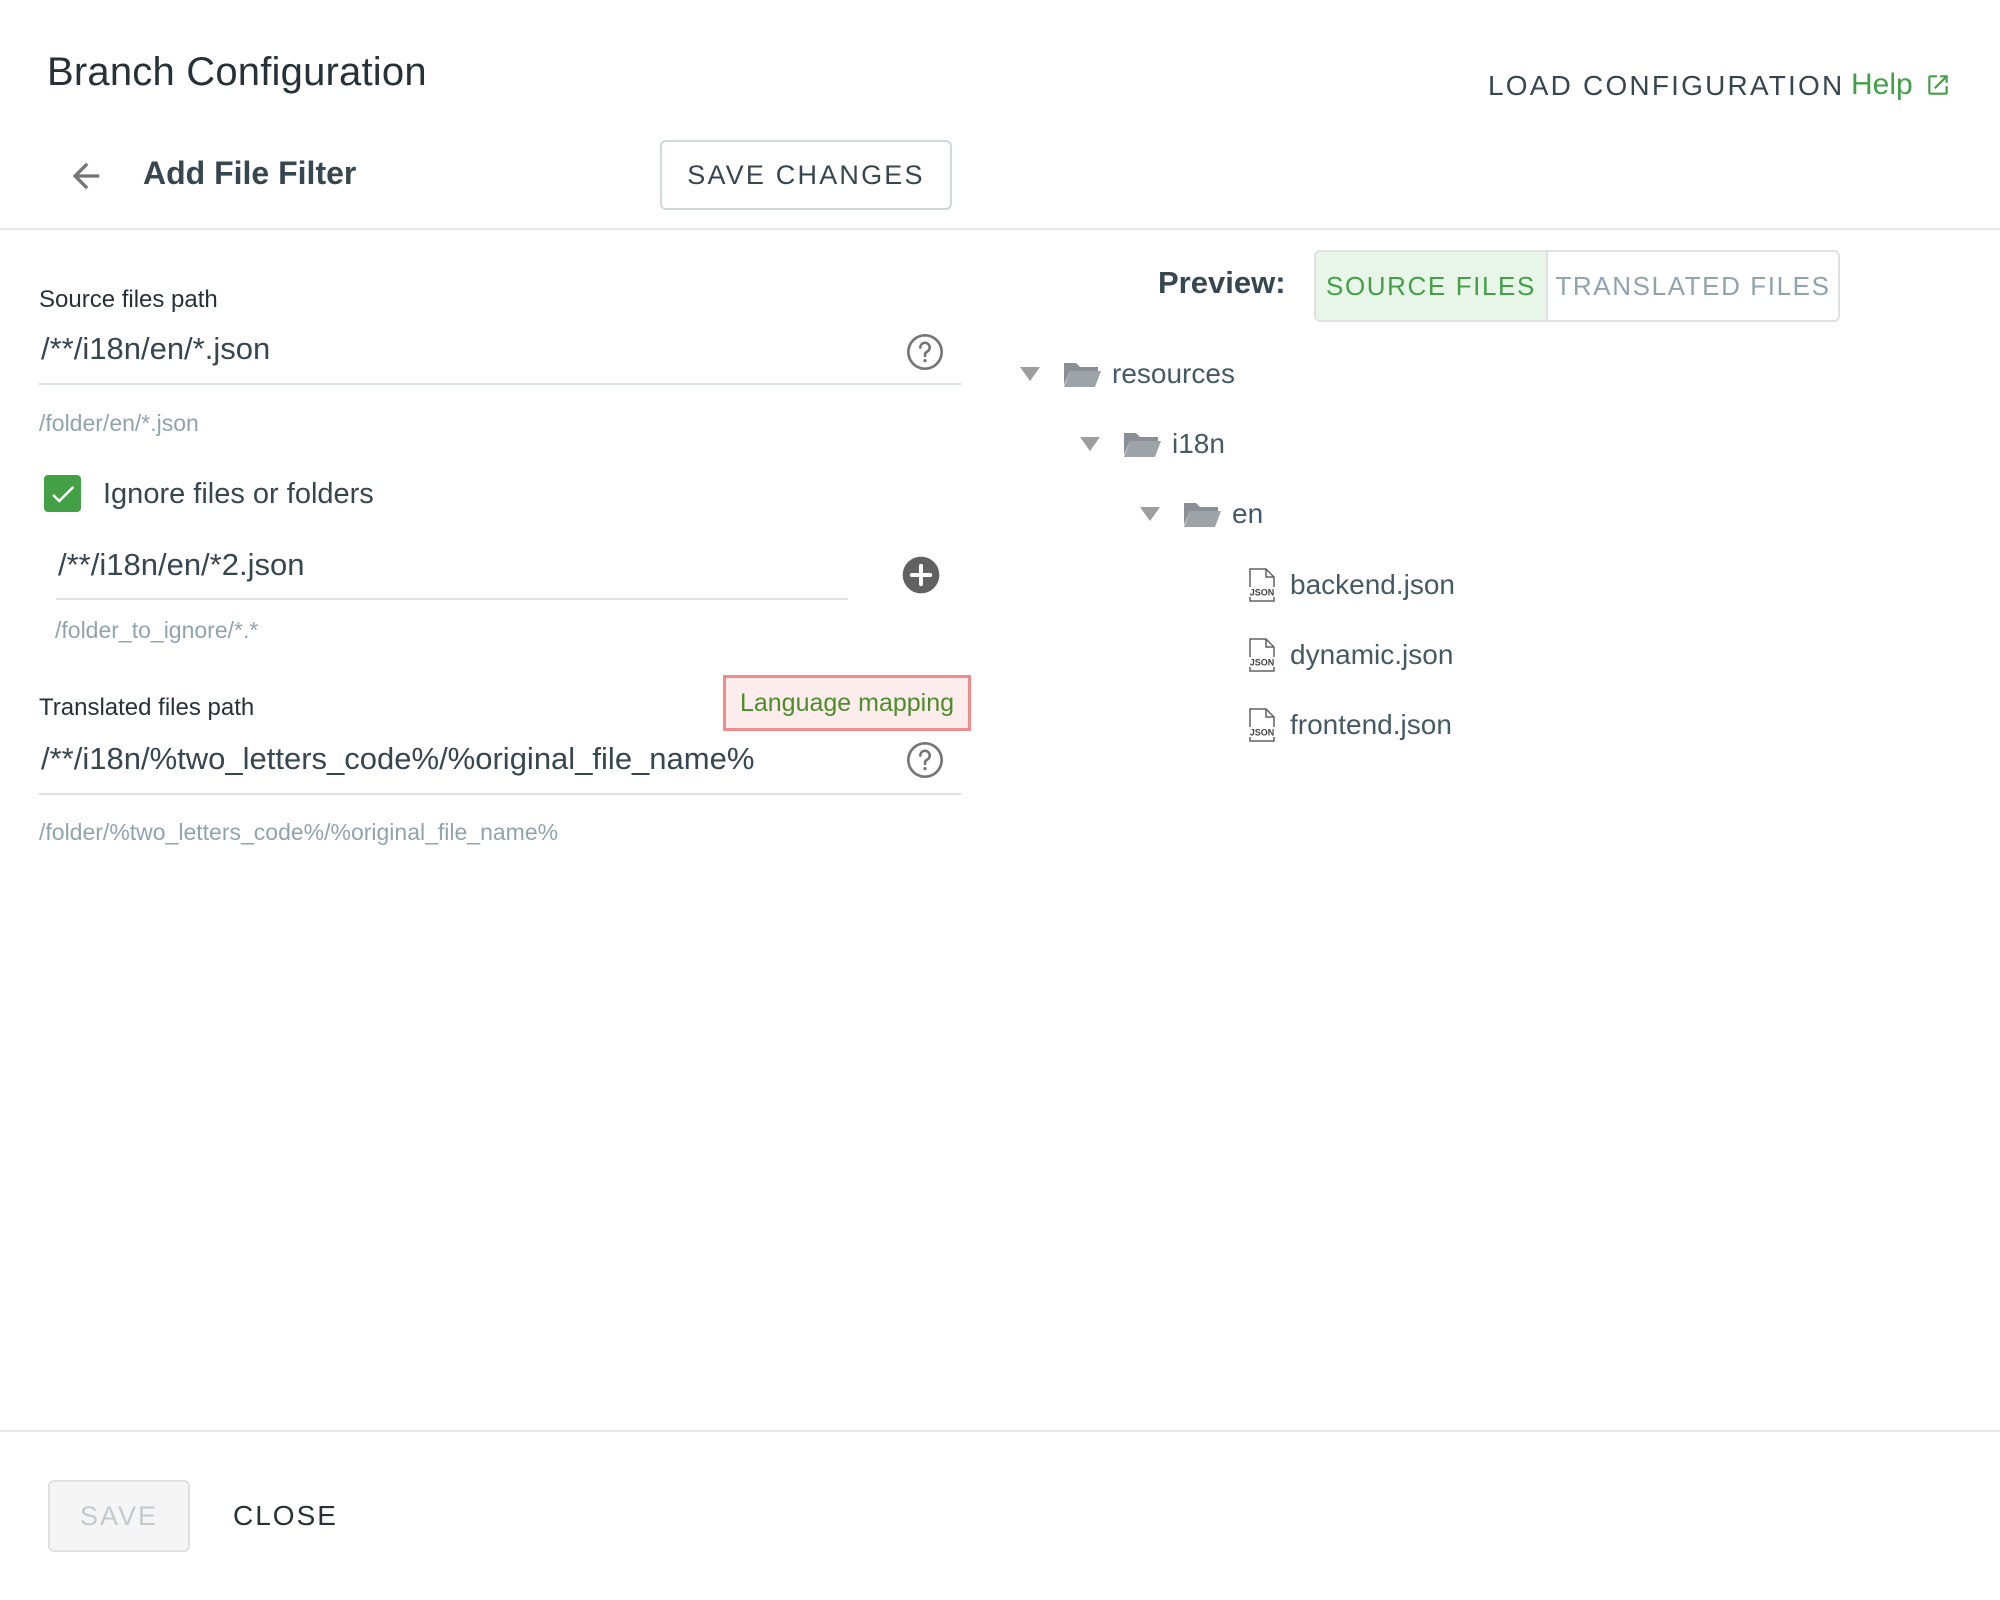 This screenshot has width=2000, height=1600. I want to click on tree-file-backend: JSON backend.json, so click(1350, 585).